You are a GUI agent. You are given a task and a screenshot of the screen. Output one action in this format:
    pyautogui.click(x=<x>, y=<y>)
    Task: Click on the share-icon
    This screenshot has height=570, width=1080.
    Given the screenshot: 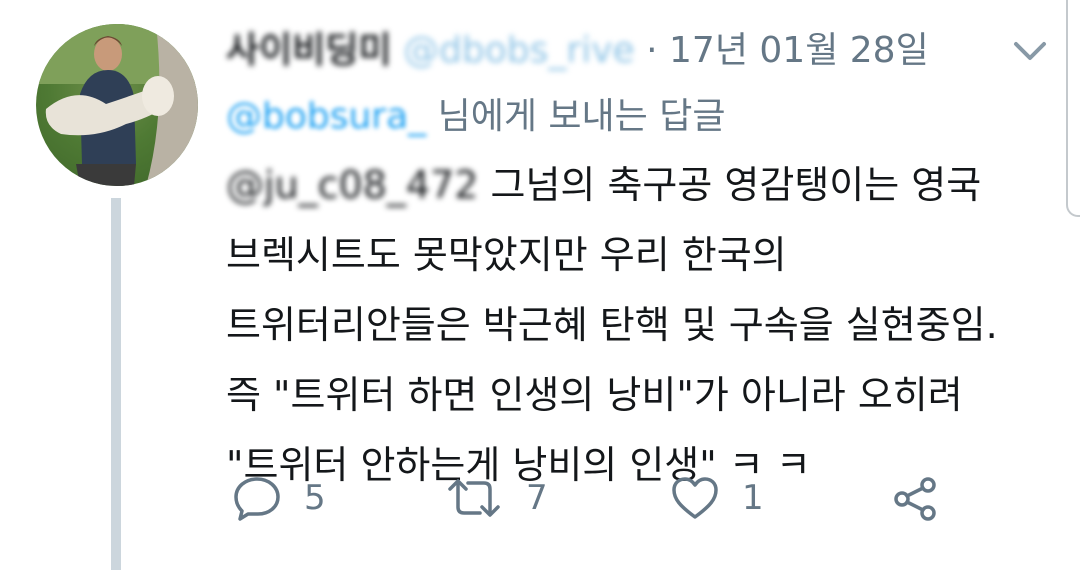 What is the action you would take?
    pyautogui.click(x=915, y=499)
    